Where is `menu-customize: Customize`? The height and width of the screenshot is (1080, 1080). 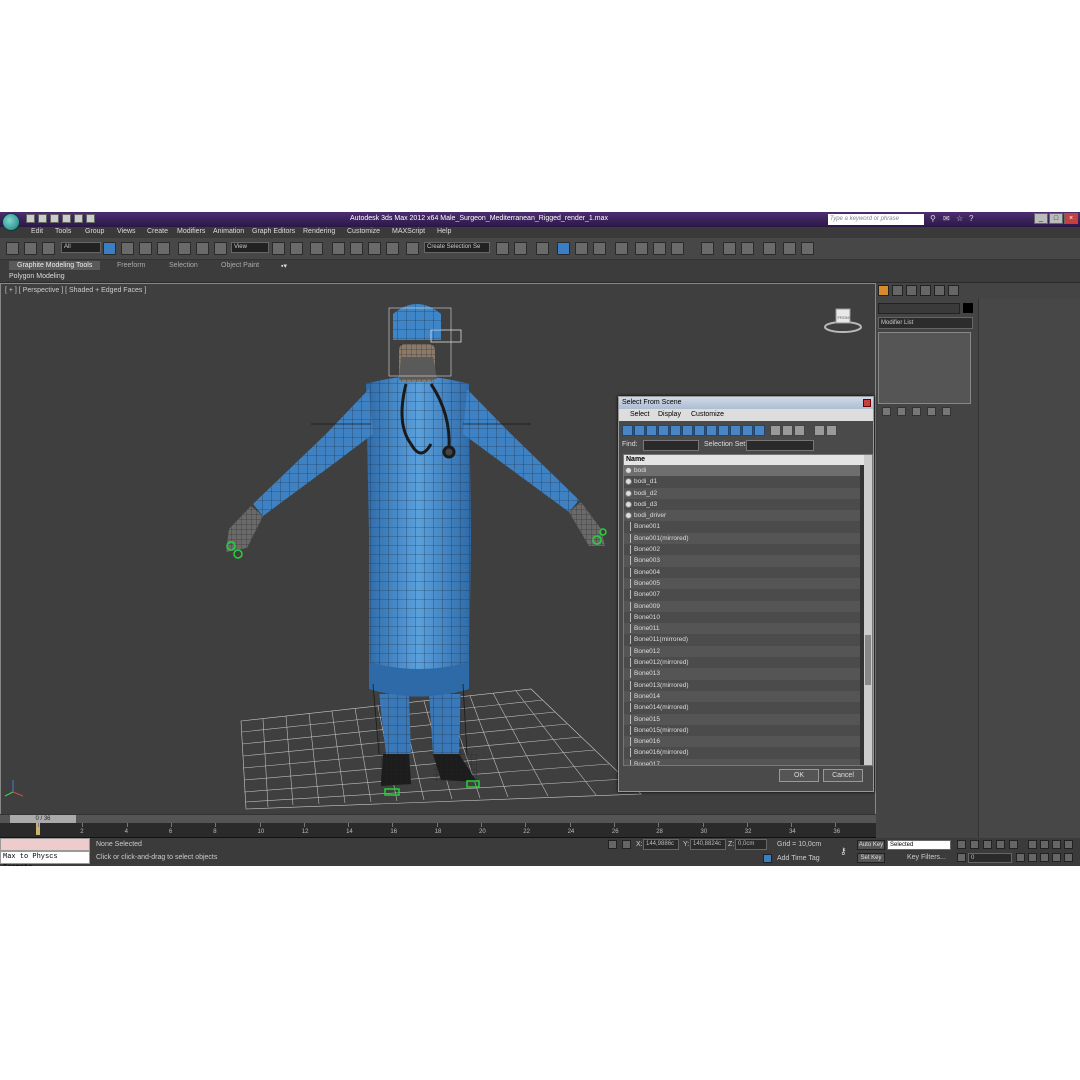
menu-customize: Customize is located at coordinates (363, 231).